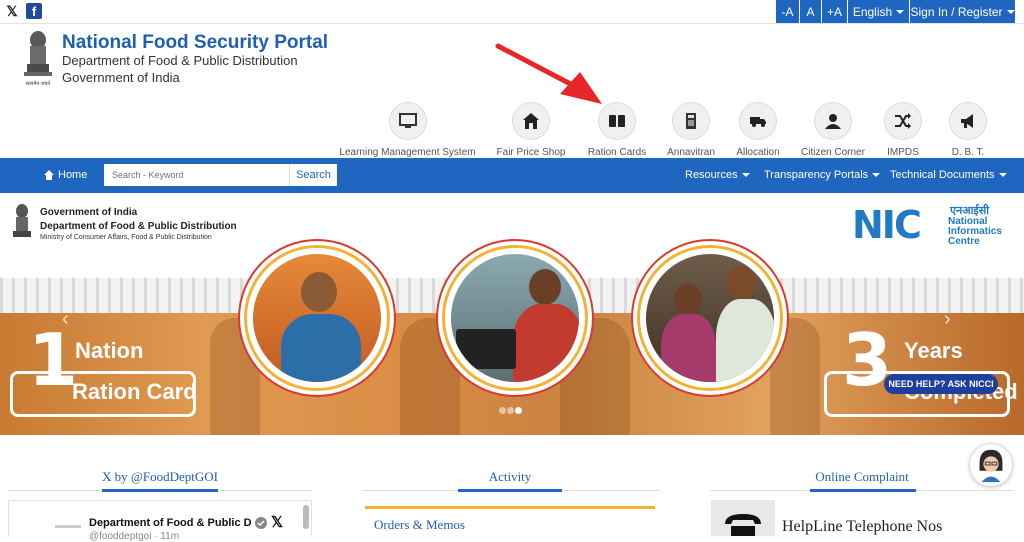  Describe the element at coordinates (787, 11) in the screenshot. I see `font-decrease-button: -A` at that location.